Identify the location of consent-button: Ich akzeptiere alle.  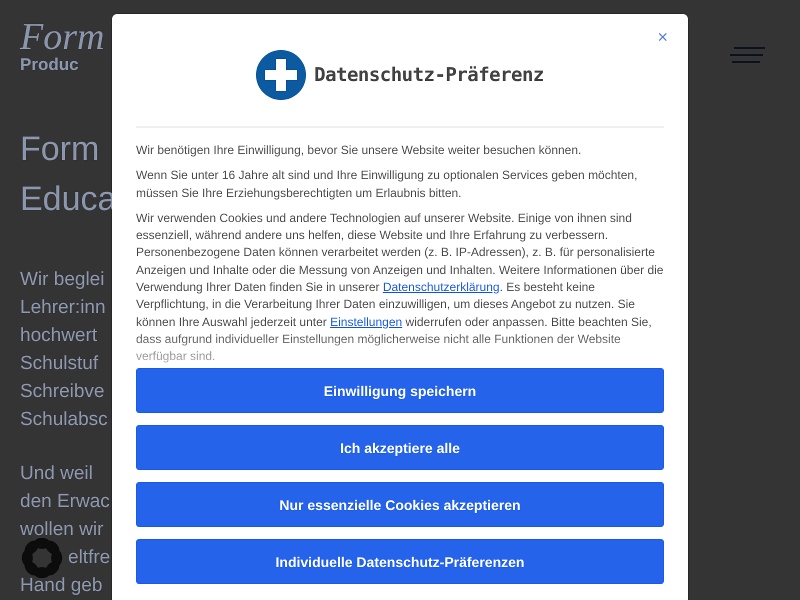
(400, 447).